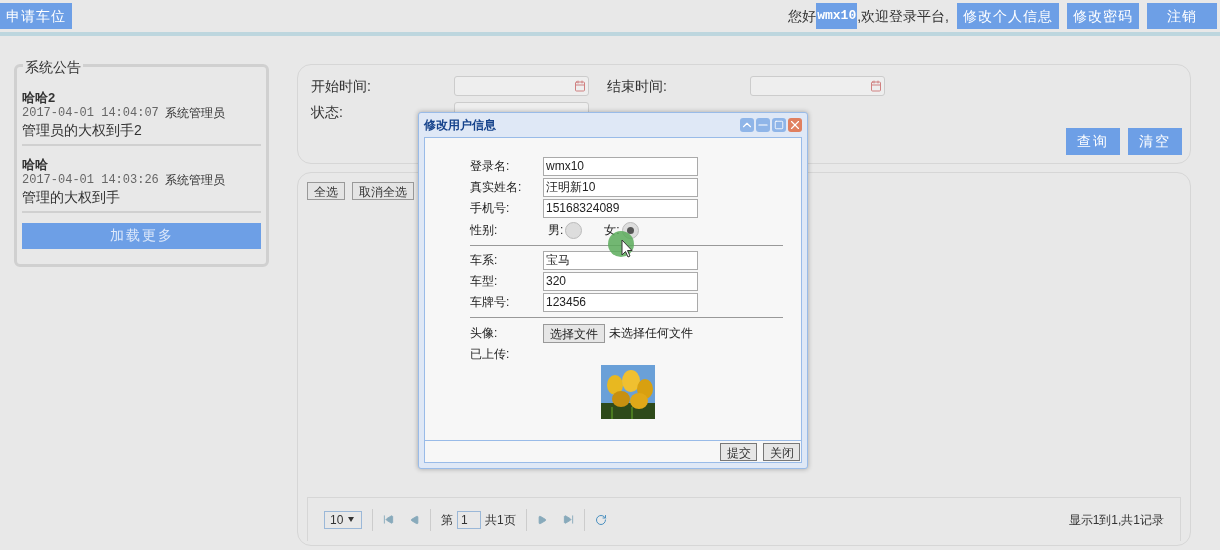  What do you see at coordinates (500, 520) in the screenshot?
I see `page-total: 共1页` at bounding box center [500, 520].